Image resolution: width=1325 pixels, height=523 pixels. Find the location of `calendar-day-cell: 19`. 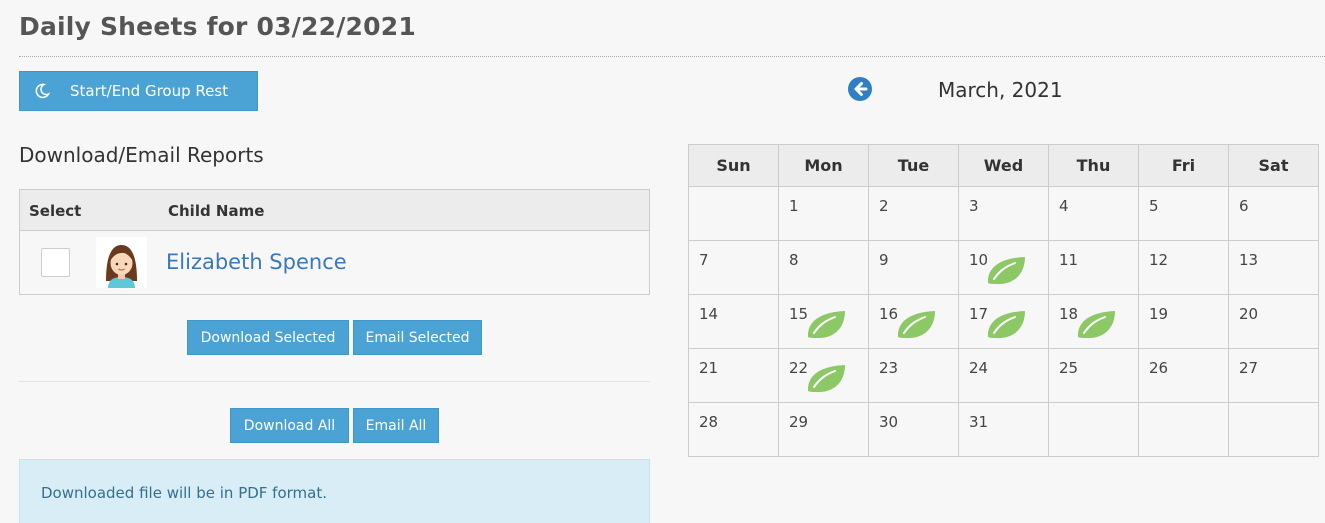

calendar-day-cell: 19 is located at coordinates (1183, 321).